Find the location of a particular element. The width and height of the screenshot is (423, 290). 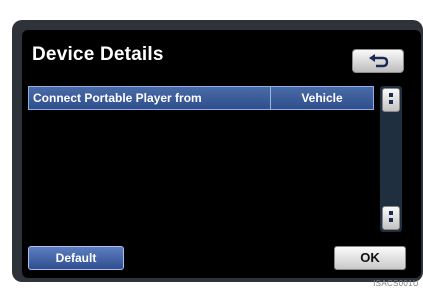

figure-code: ISACS001U is located at coordinates (396, 283).